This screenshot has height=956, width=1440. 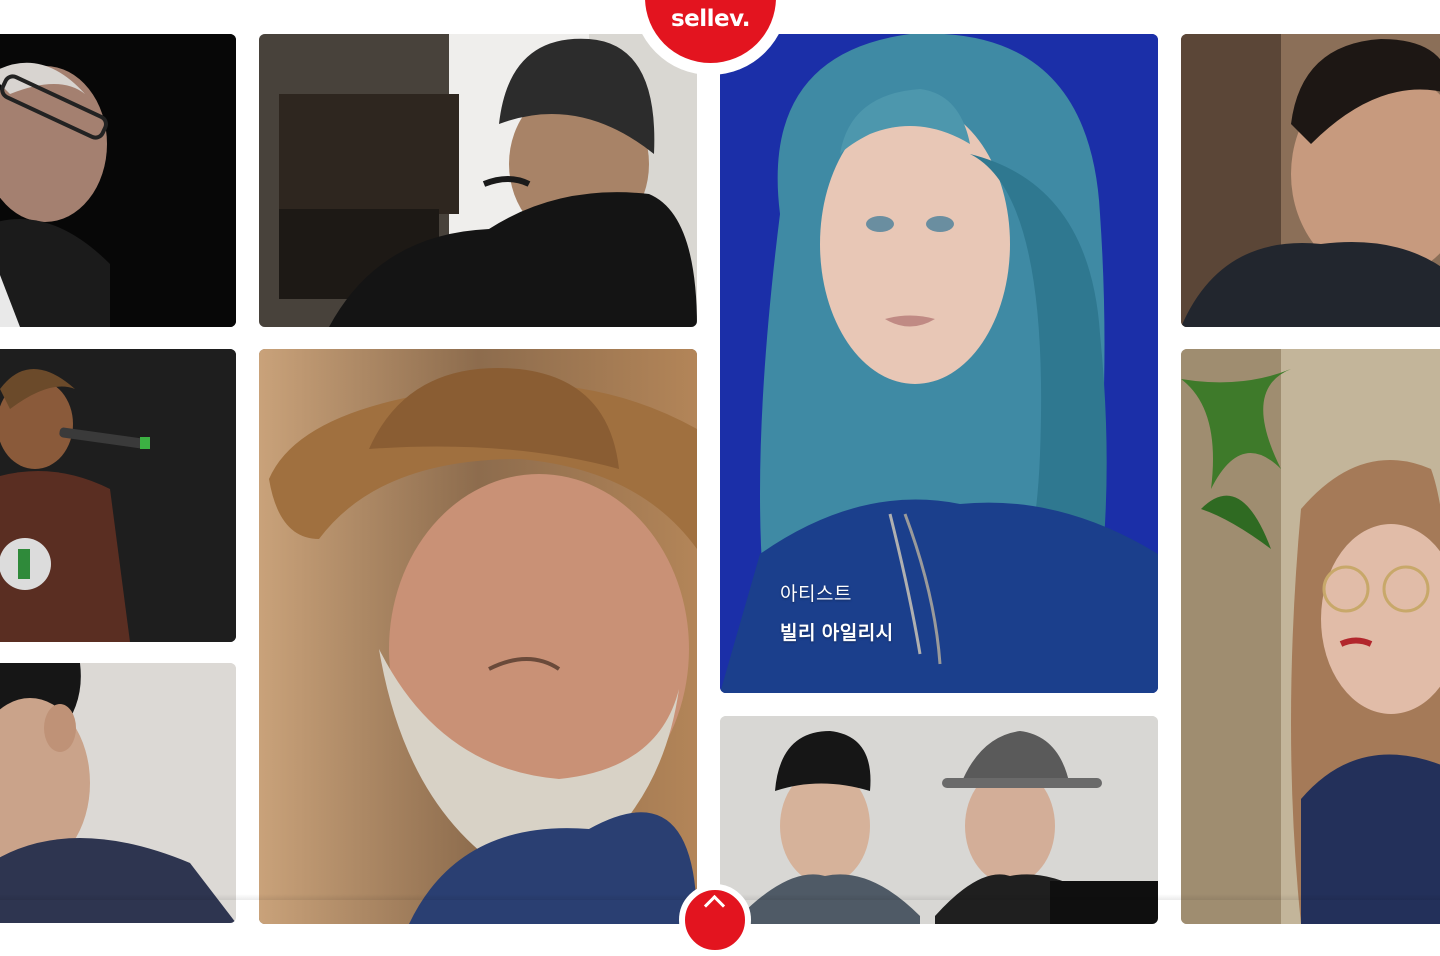 I want to click on sellev-logo: sellev., so click(x=710, y=31).